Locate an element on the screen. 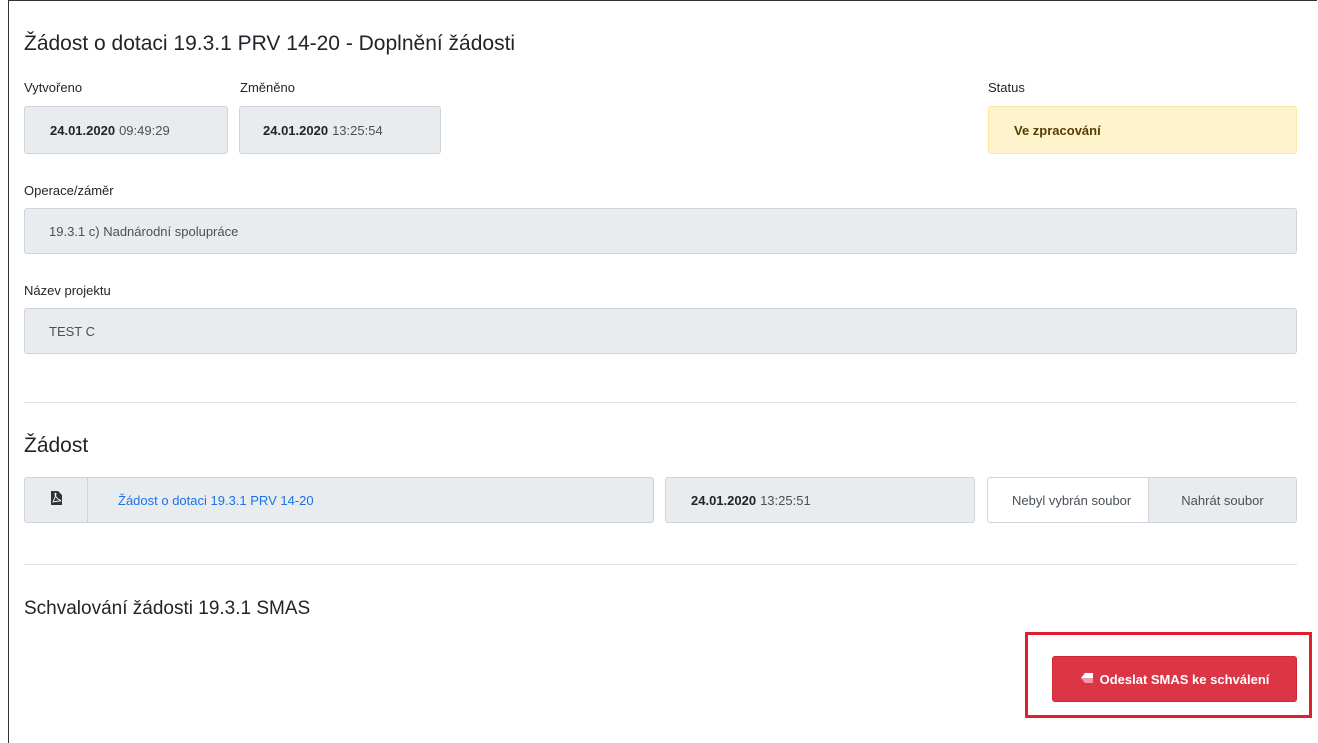 Image resolution: width=1318 pixels, height=743 pixels. file-date-field: 24.01.2020 13:25:51 is located at coordinates (820, 500).